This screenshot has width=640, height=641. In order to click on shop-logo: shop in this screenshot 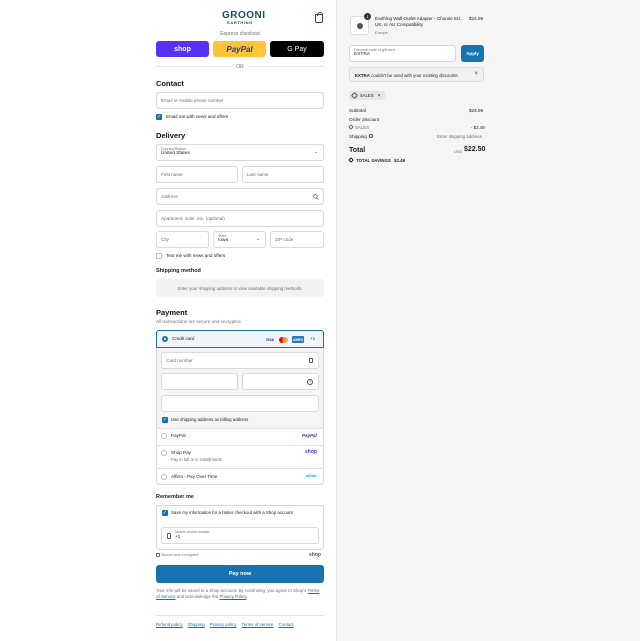, I will do `click(315, 555)`.